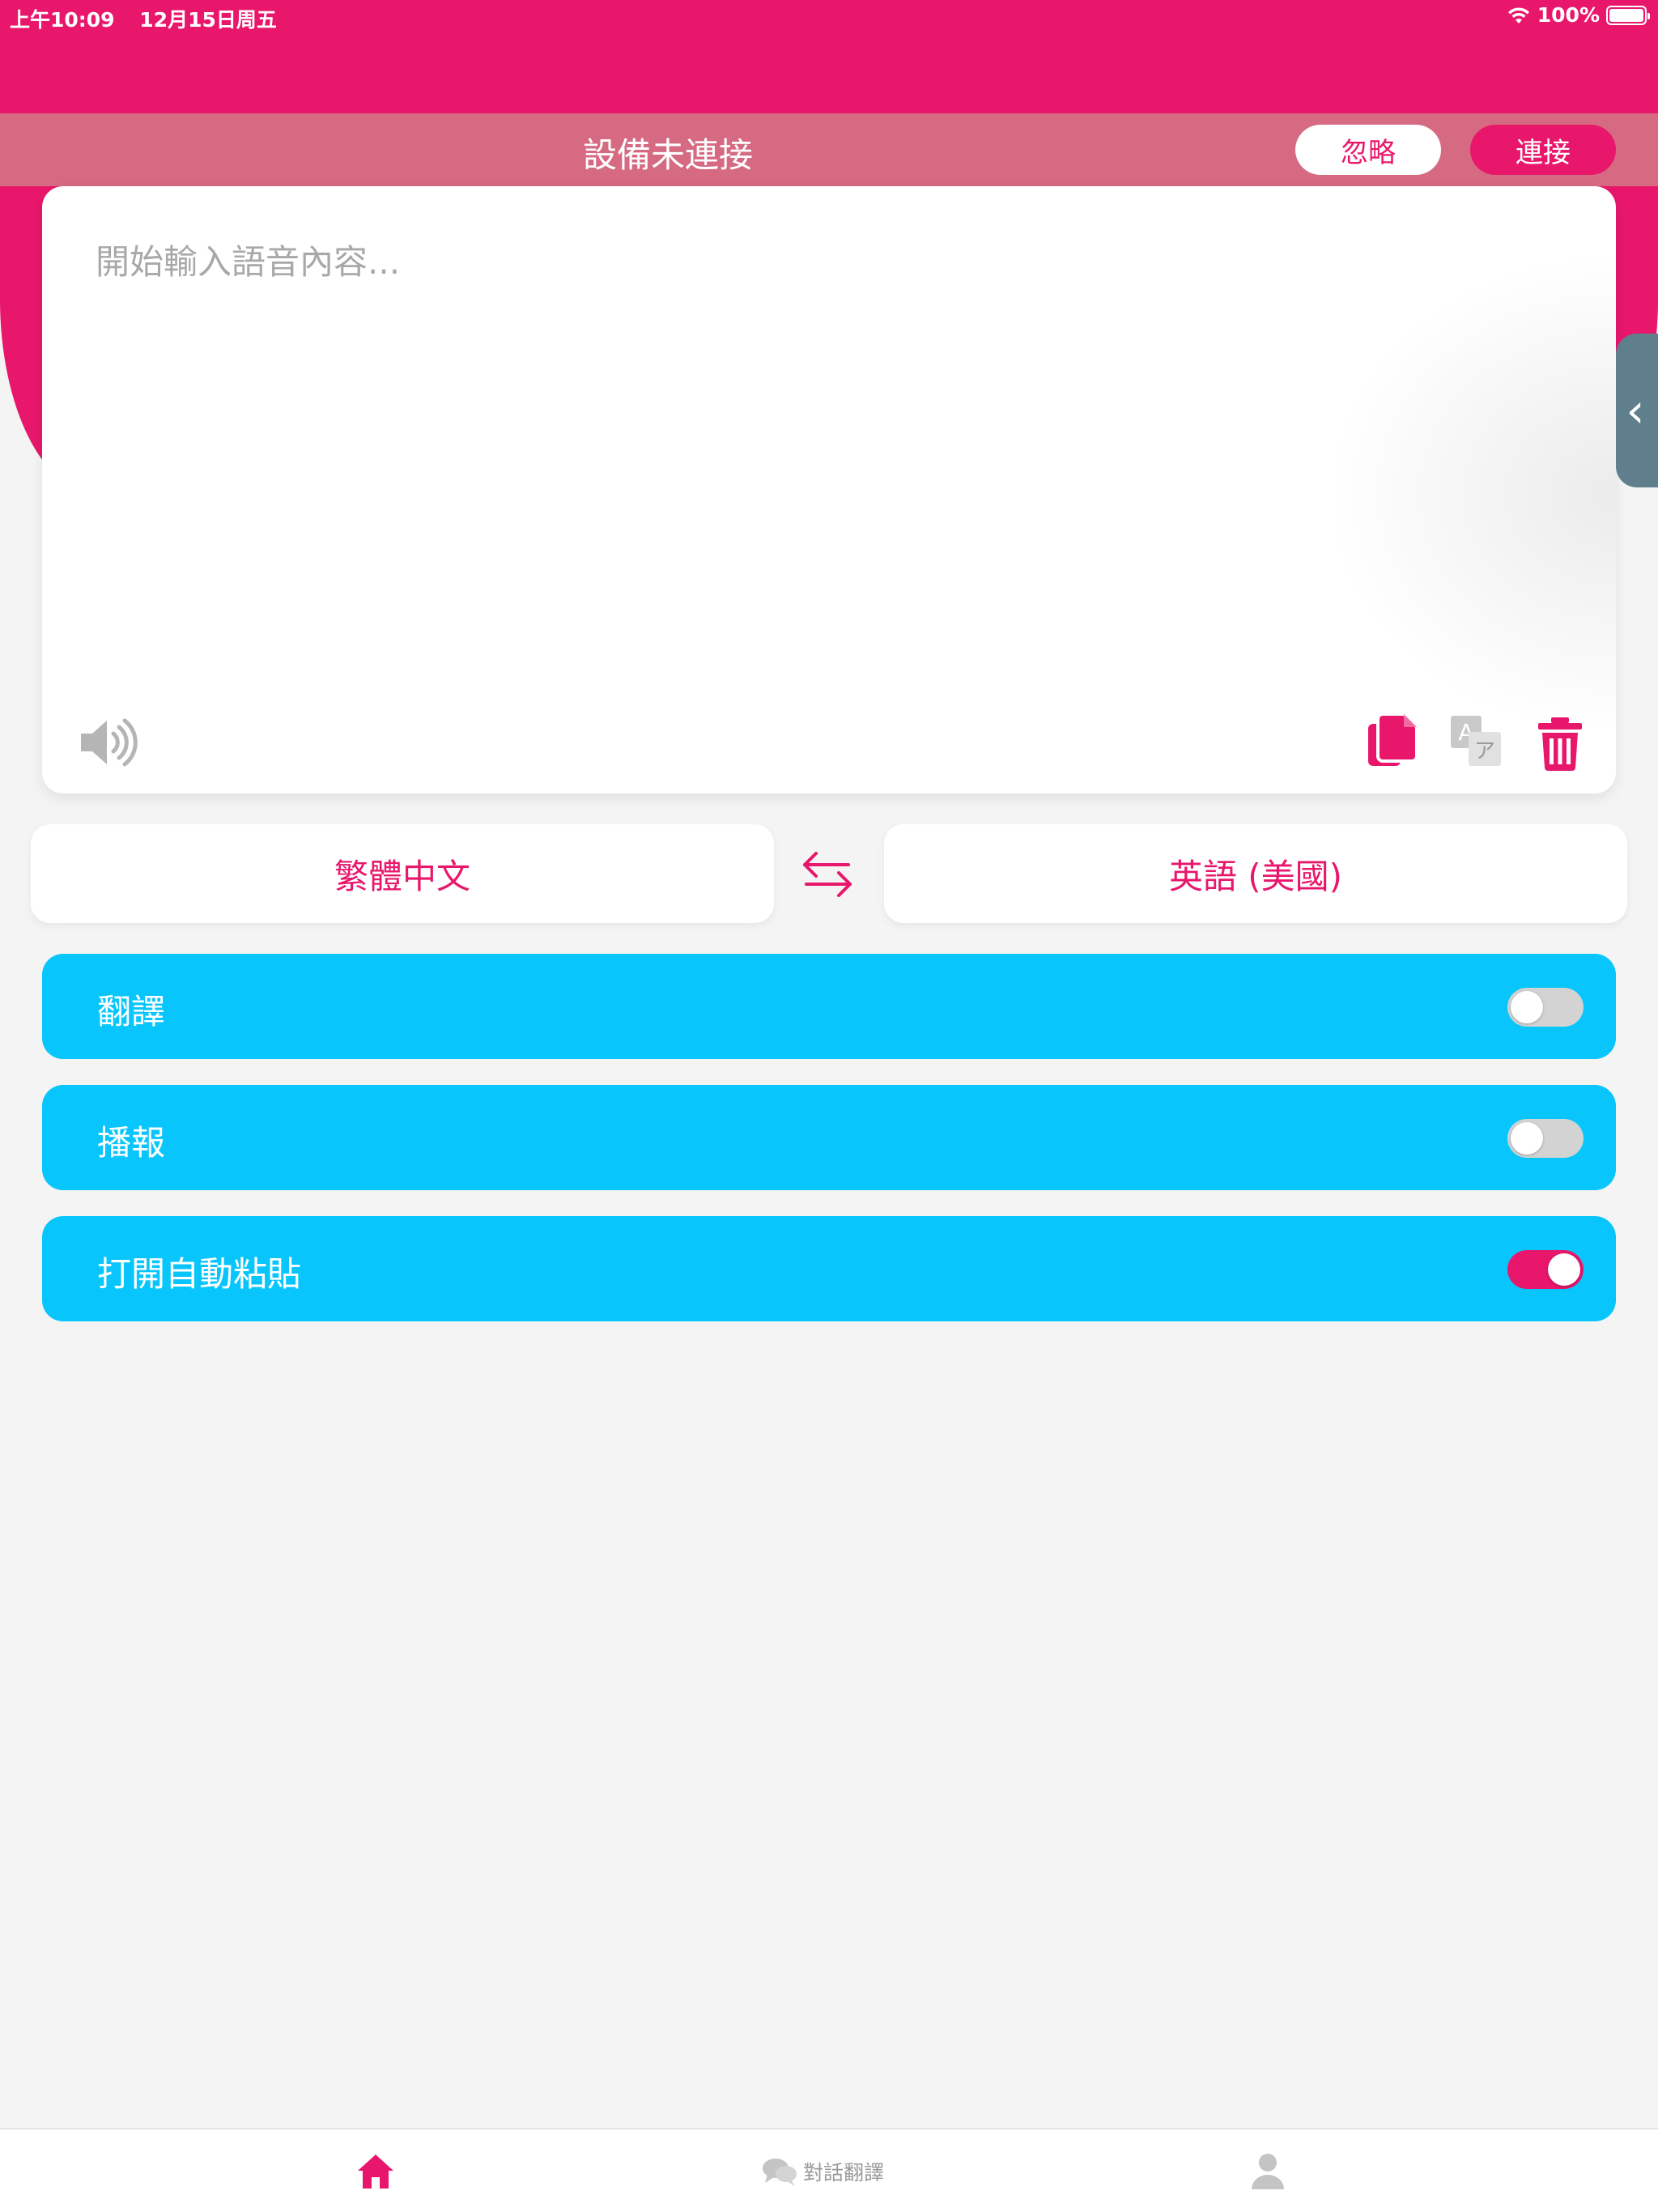  I want to click on source-language-button: 繁體中文, so click(402, 874).